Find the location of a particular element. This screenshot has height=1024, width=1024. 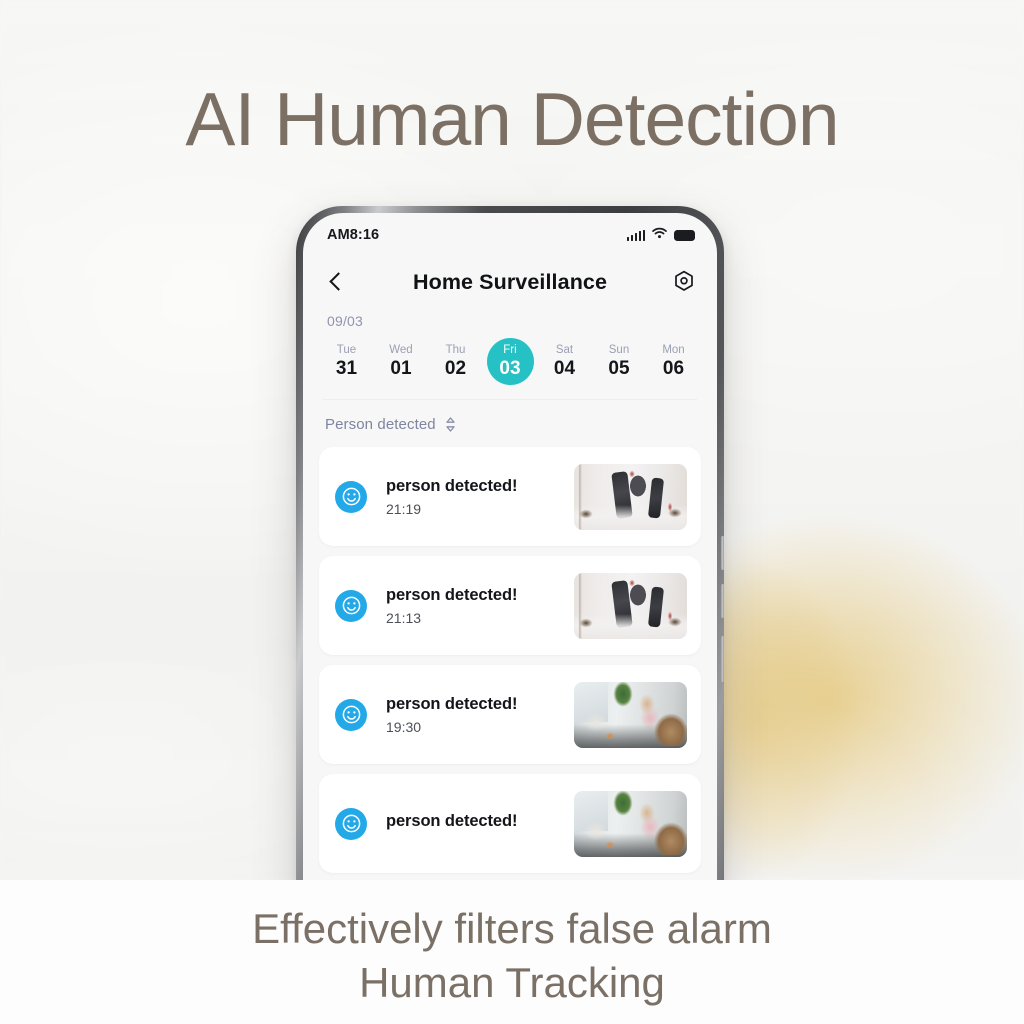

day-number: 02 is located at coordinates (455, 368).